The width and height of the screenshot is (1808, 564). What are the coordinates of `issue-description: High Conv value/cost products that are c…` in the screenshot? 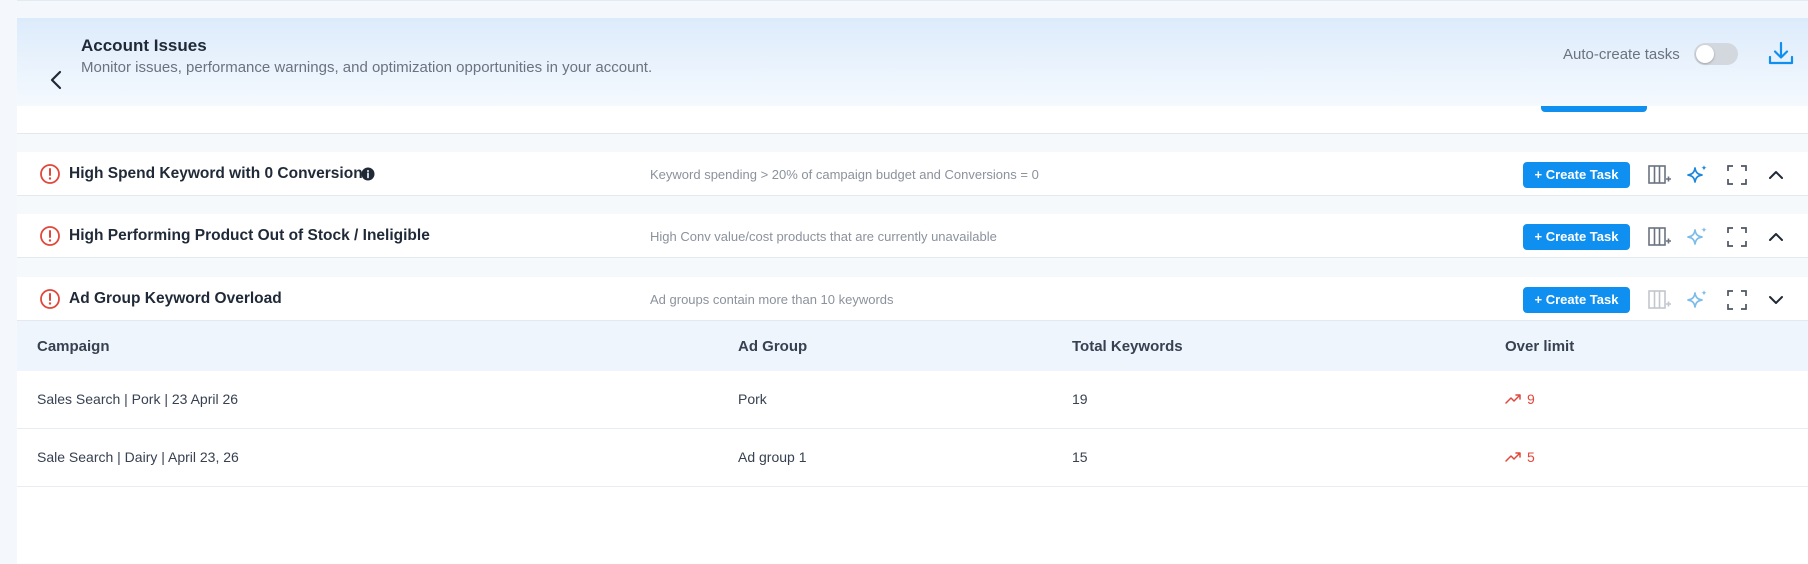 It's located at (823, 236).